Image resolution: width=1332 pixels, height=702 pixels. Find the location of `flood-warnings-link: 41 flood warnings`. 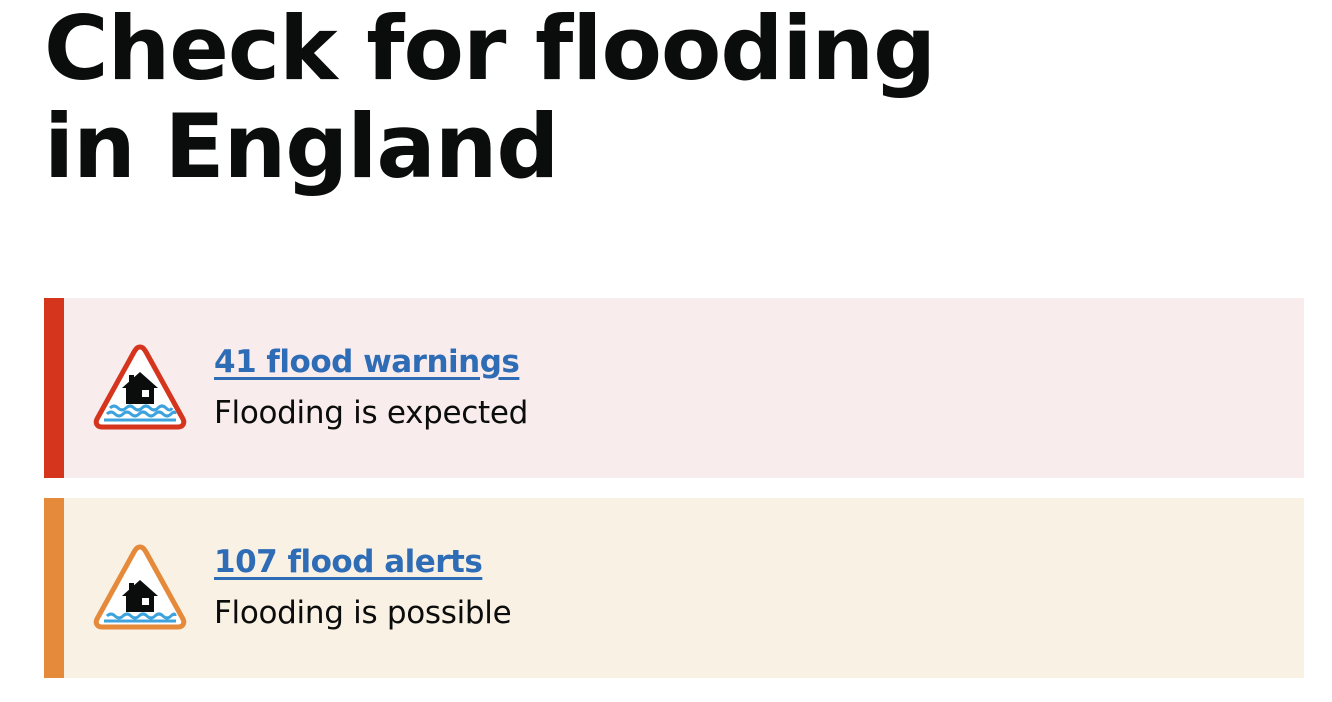

flood-warnings-link: 41 flood warnings is located at coordinates (367, 362).